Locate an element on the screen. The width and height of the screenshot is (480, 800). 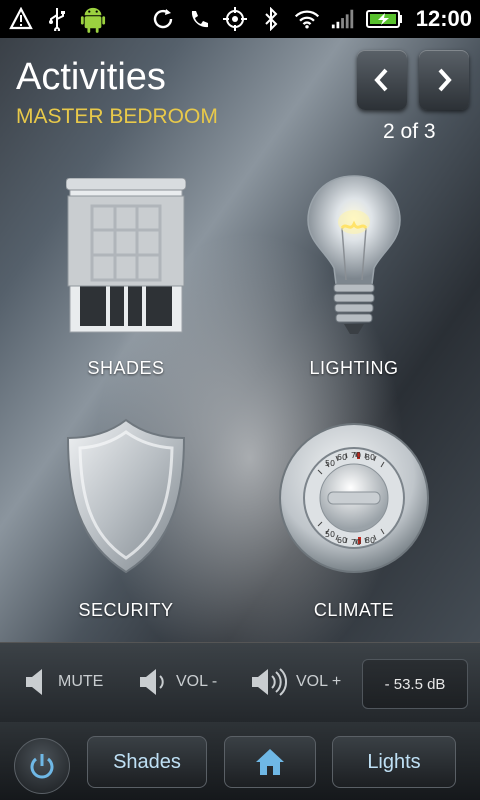
lightbulb-icon is located at coordinates (354, 254).